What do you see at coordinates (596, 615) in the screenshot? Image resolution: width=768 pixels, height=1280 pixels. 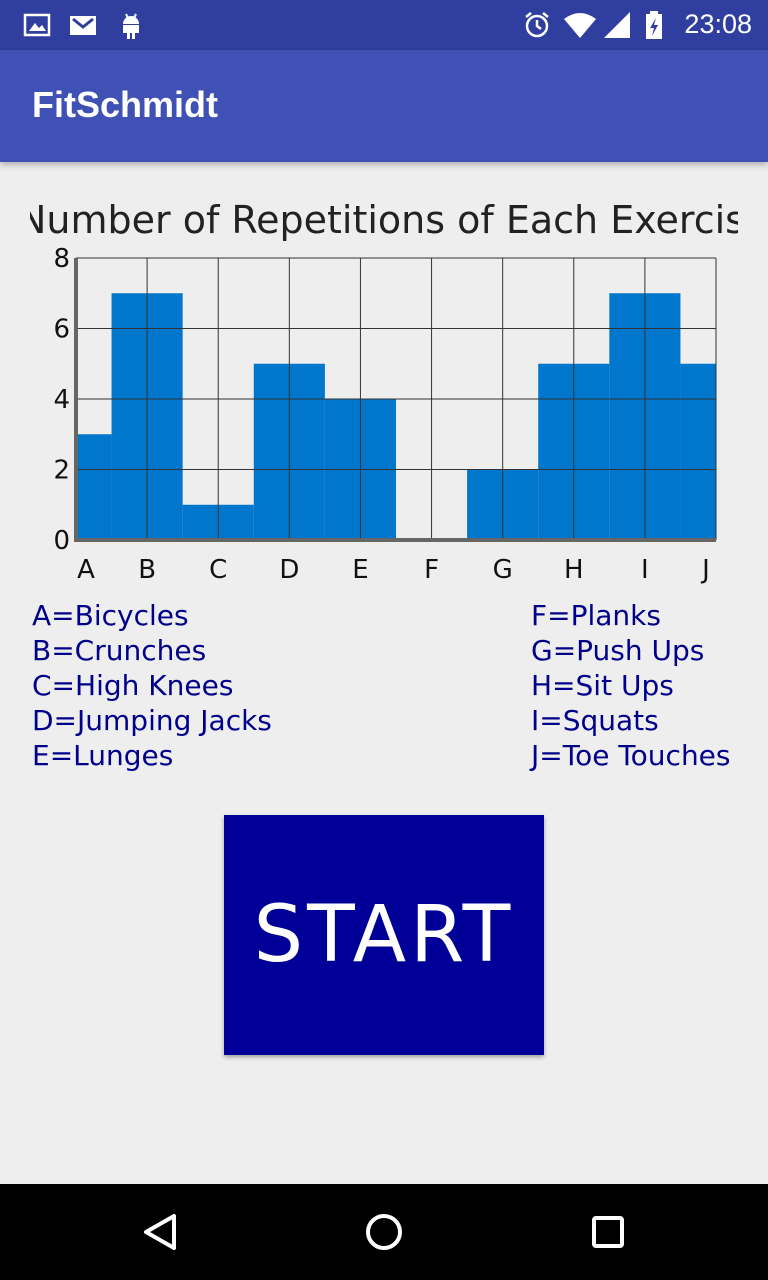 I see `legend-item: F=Planks` at bounding box center [596, 615].